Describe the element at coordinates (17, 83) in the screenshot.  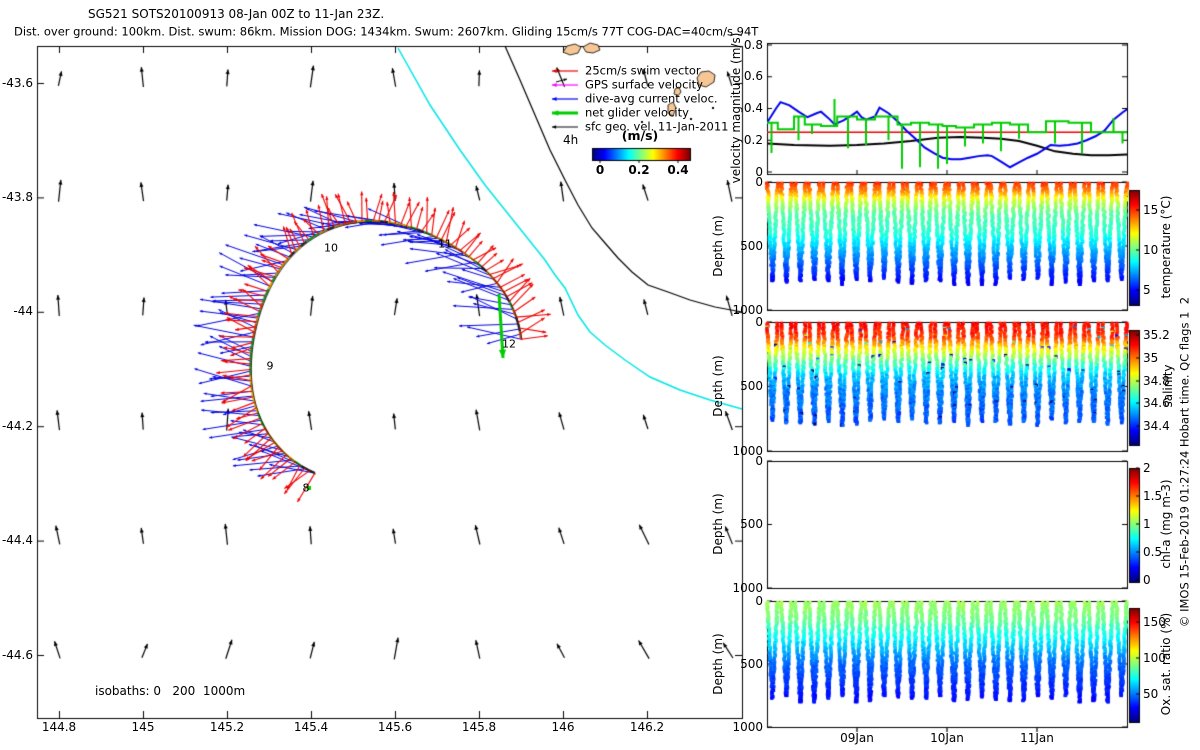
I see `map-ytick: -43.6` at that location.